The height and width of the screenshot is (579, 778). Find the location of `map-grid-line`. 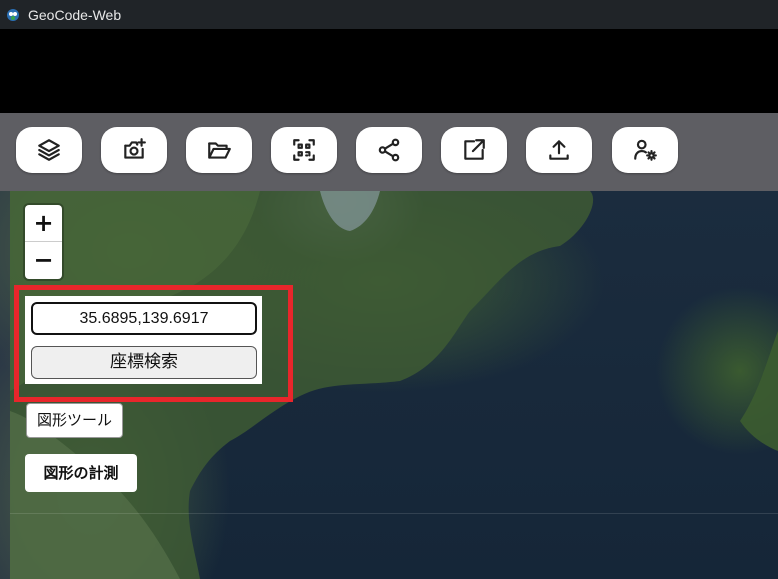

map-grid-line is located at coordinates (394, 513).